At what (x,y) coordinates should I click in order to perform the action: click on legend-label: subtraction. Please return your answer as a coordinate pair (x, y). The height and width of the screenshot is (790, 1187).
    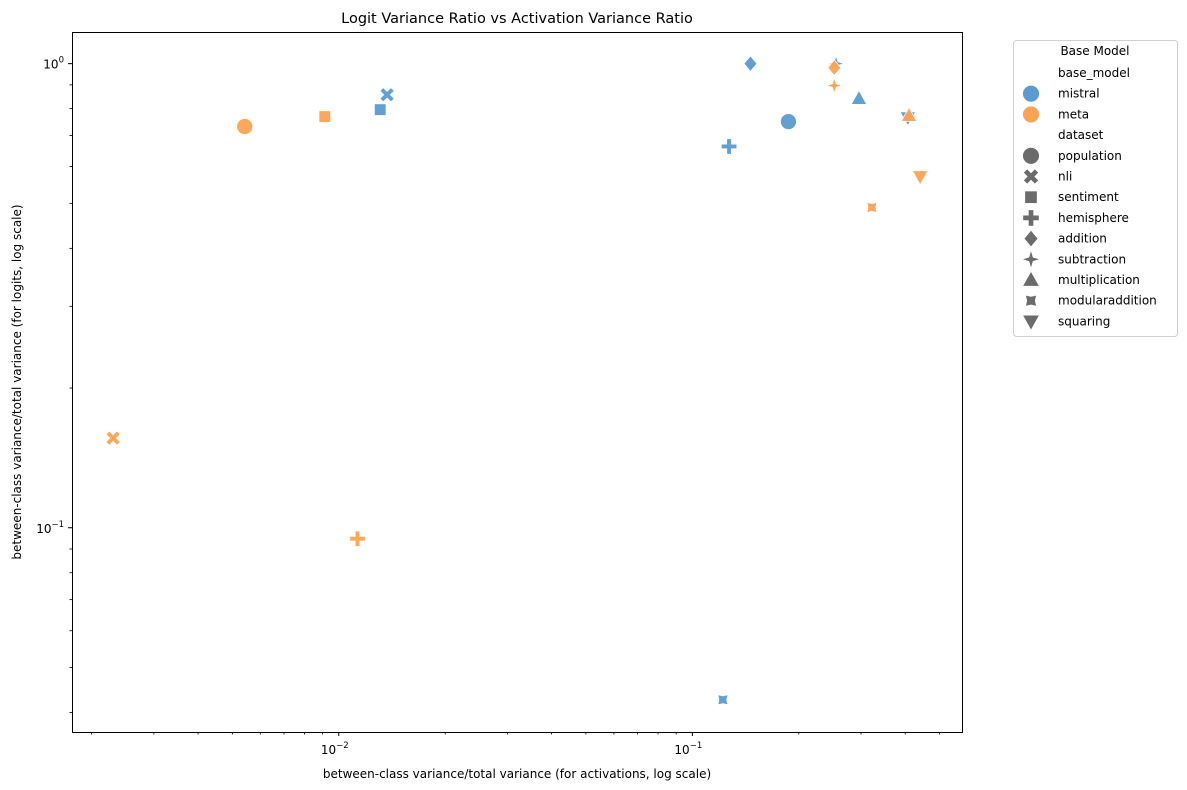
    Looking at the image, I should click on (1092, 259).